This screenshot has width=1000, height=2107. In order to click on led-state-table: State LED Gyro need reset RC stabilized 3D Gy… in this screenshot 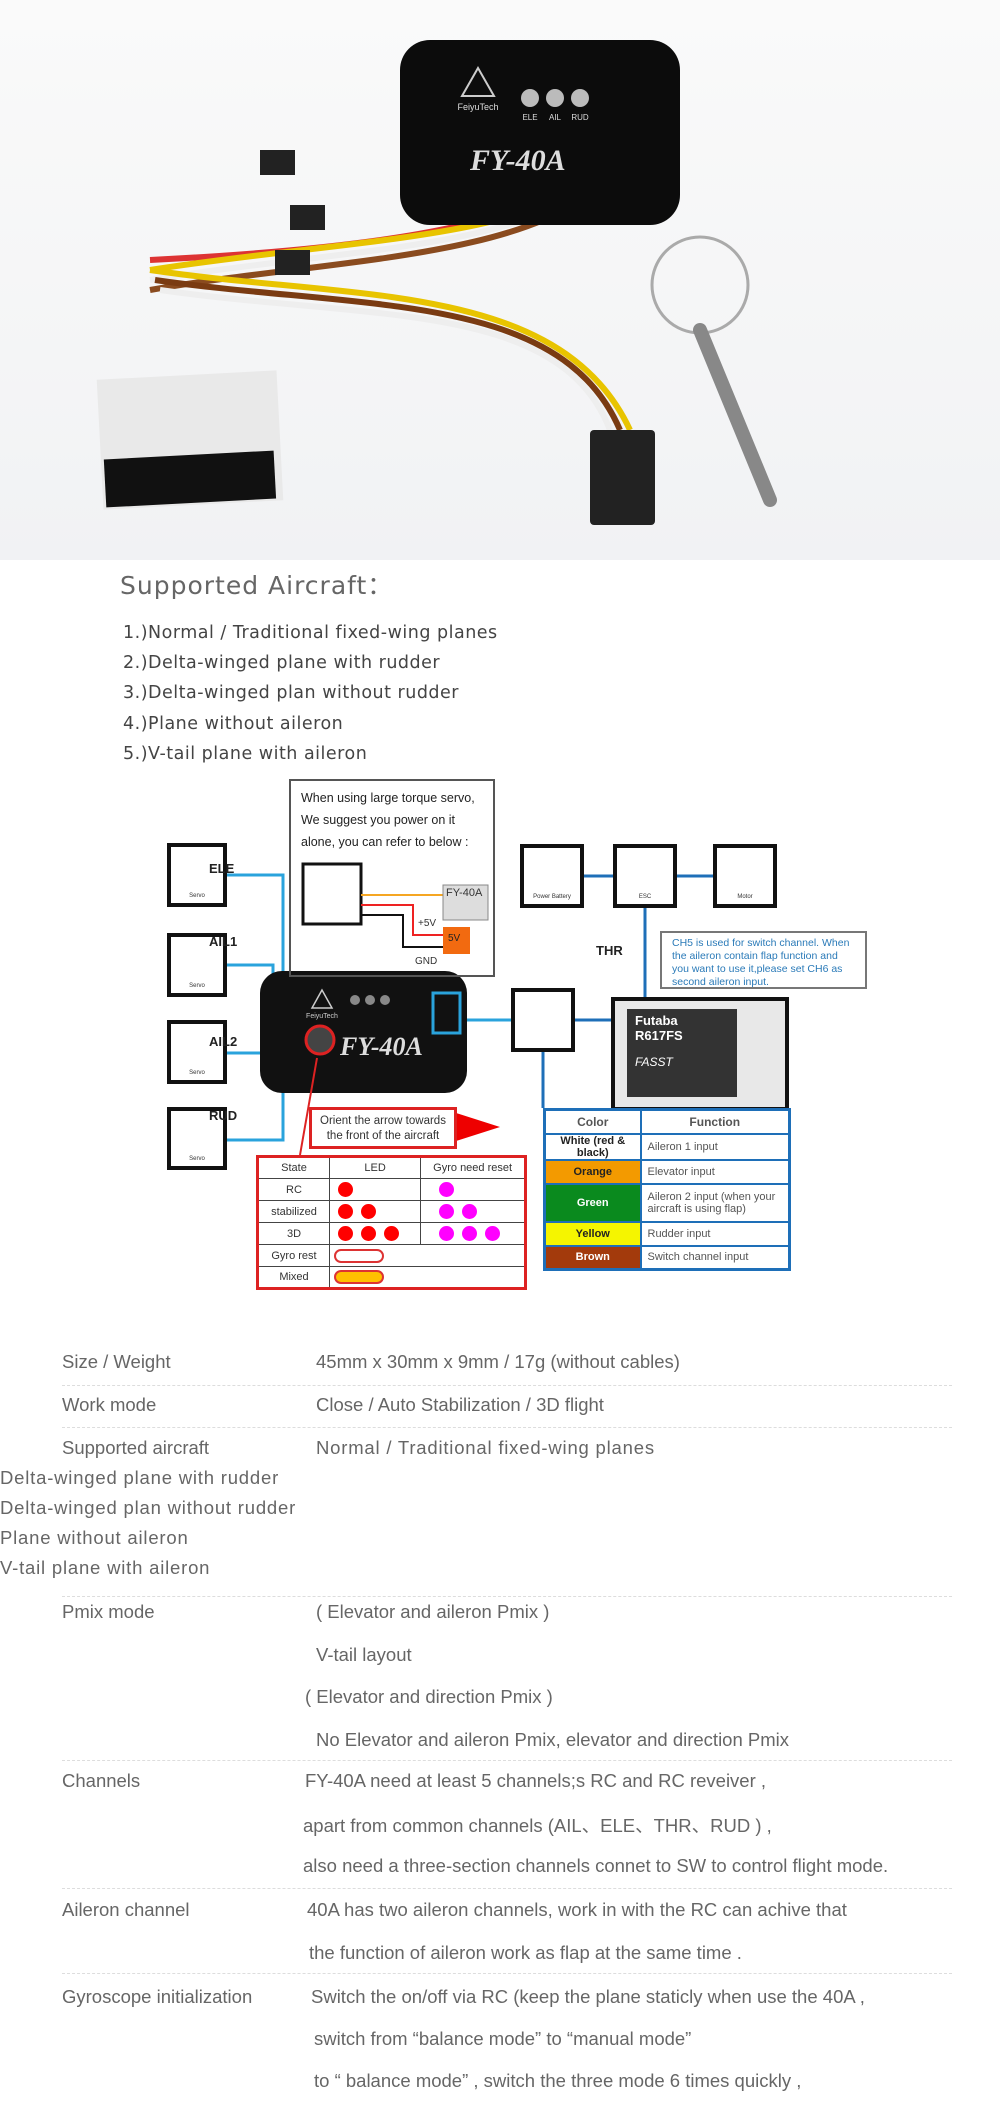, I will do `click(391, 1222)`.